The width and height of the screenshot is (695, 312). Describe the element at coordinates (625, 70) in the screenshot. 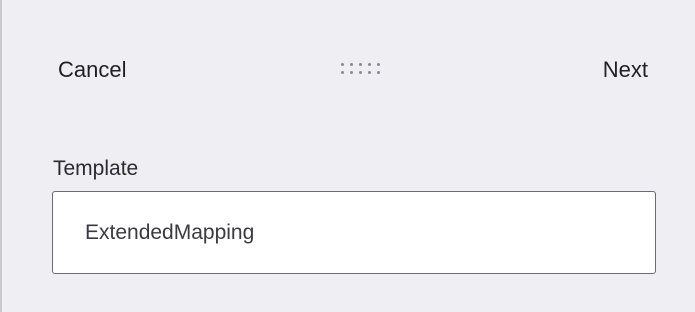

I see `next-button: Next` at that location.